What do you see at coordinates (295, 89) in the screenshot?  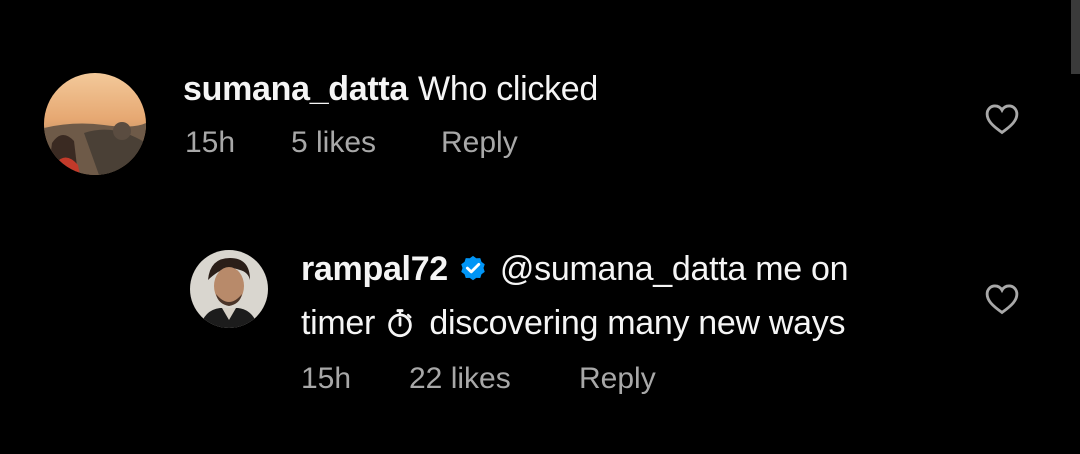 I see `username: sumana_datta` at bounding box center [295, 89].